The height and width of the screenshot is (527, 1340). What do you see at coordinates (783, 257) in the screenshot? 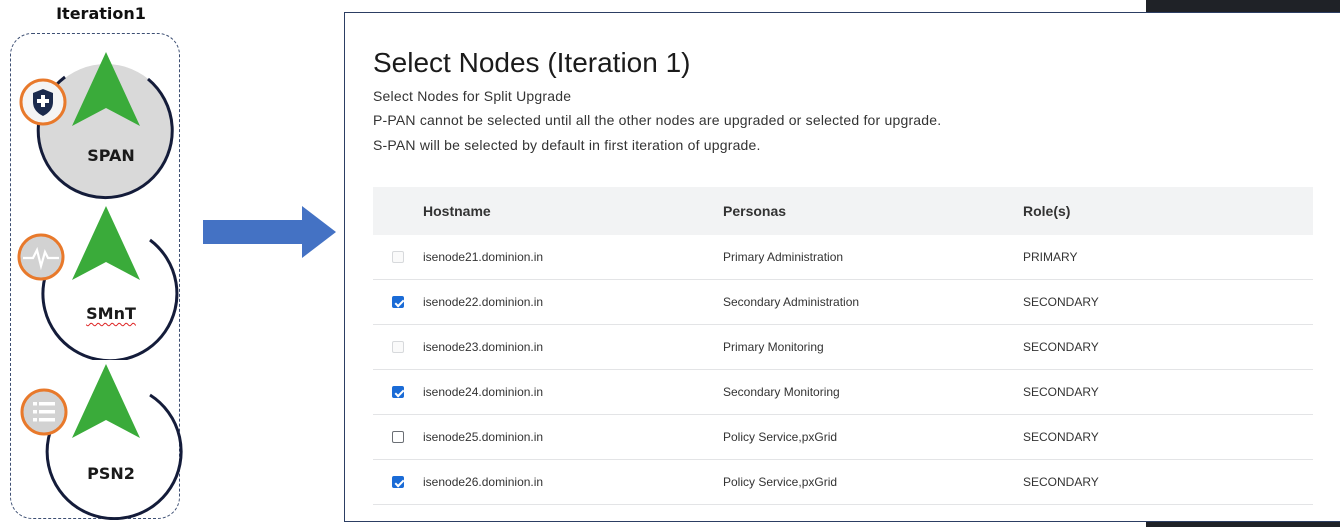
I see `cell-personas: Primary Administration` at bounding box center [783, 257].